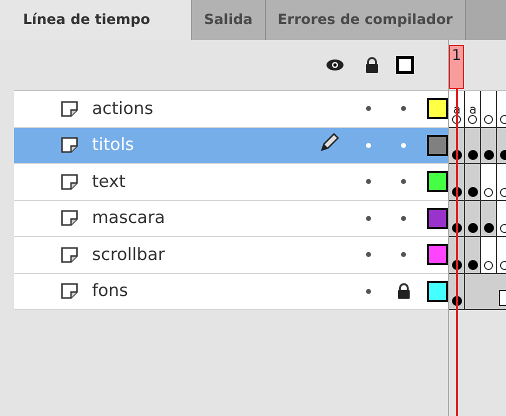 The height and width of the screenshot is (416, 506). I want to click on layer-name: text, so click(109, 182).